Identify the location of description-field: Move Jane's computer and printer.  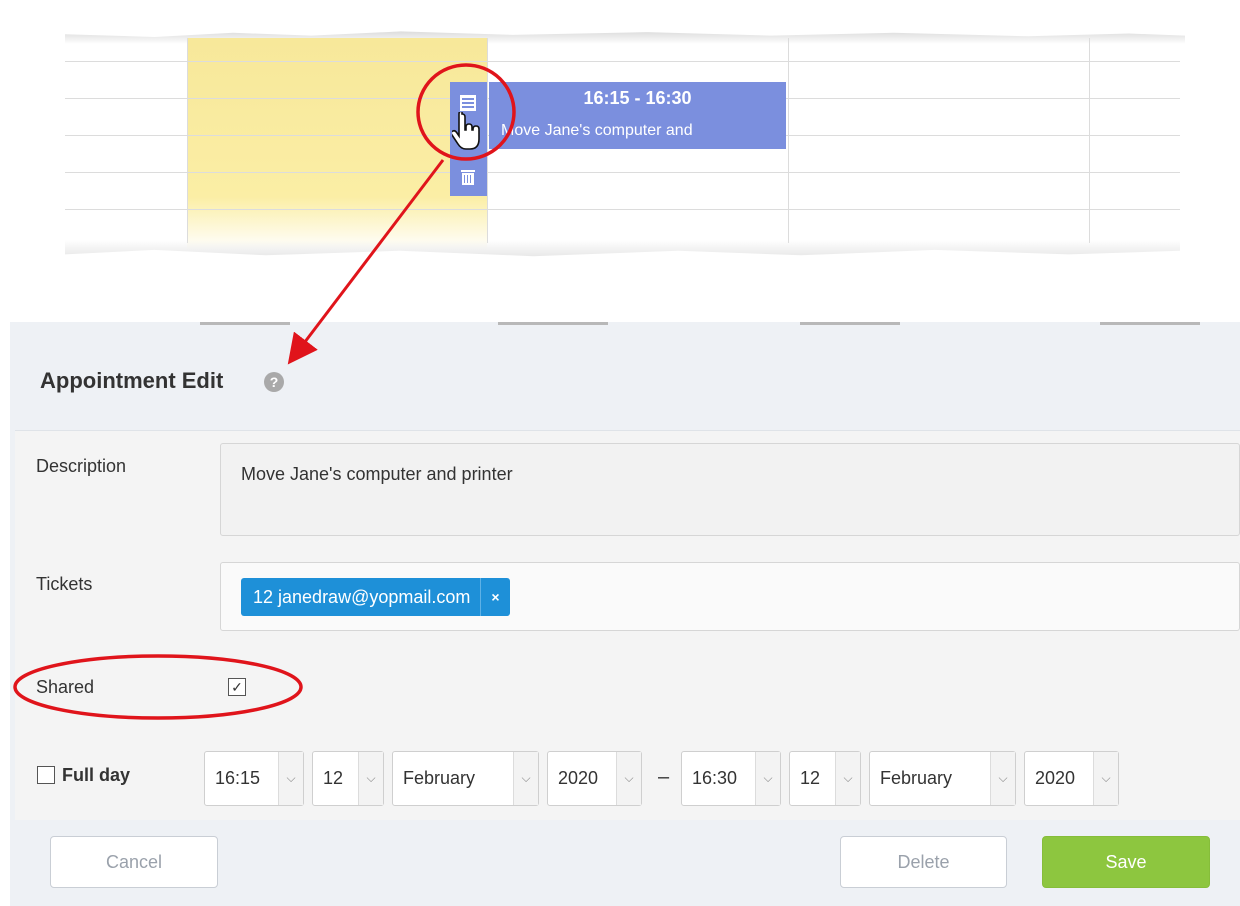
(730, 489).